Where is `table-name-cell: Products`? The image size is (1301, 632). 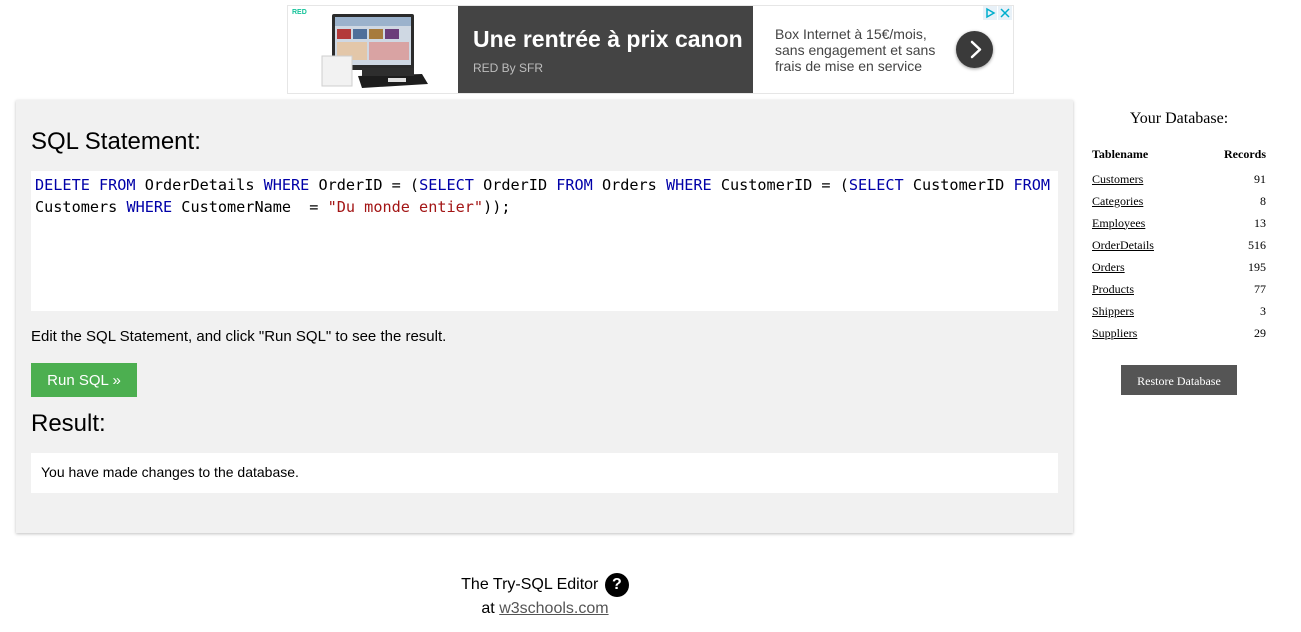 table-name-cell: Products is located at coordinates (1144, 289).